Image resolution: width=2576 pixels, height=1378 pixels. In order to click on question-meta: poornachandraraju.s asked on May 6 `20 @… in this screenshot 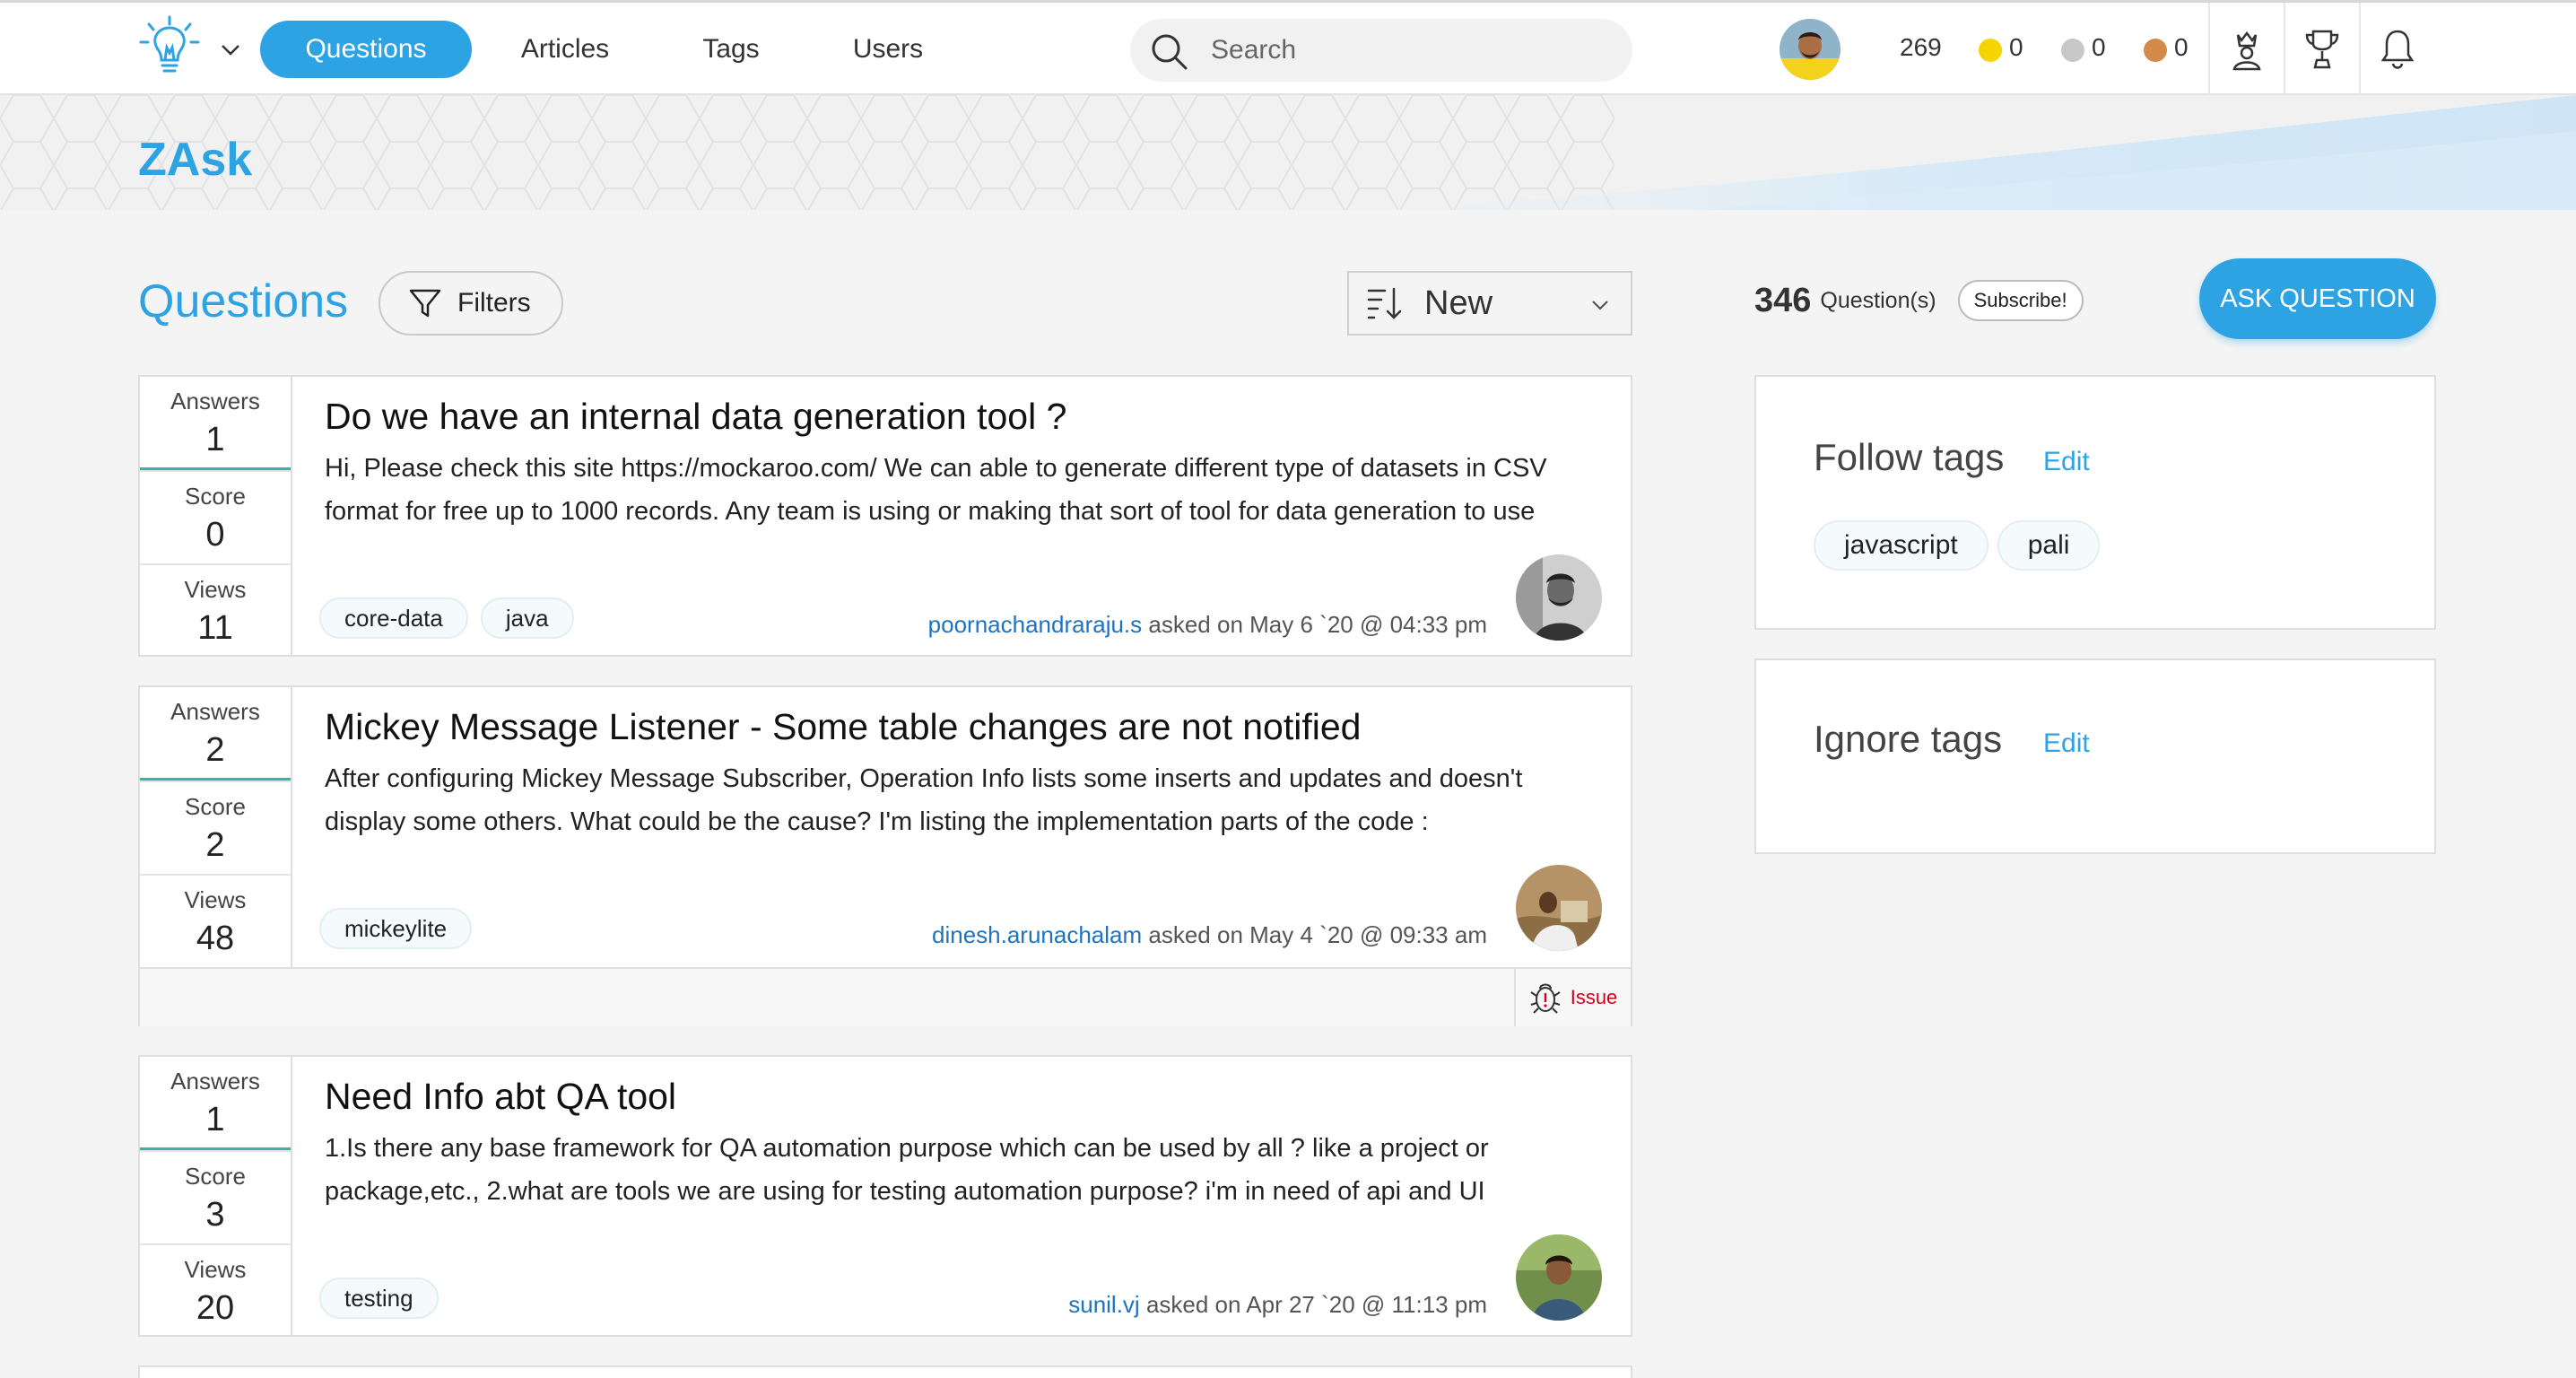, I will do `click(1207, 625)`.